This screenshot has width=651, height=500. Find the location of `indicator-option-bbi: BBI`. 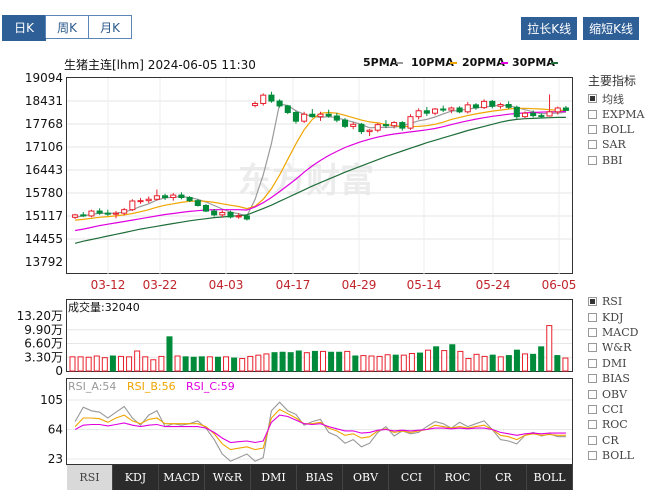

indicator-option-bbi: BBI is located at coordinates (616, 160).